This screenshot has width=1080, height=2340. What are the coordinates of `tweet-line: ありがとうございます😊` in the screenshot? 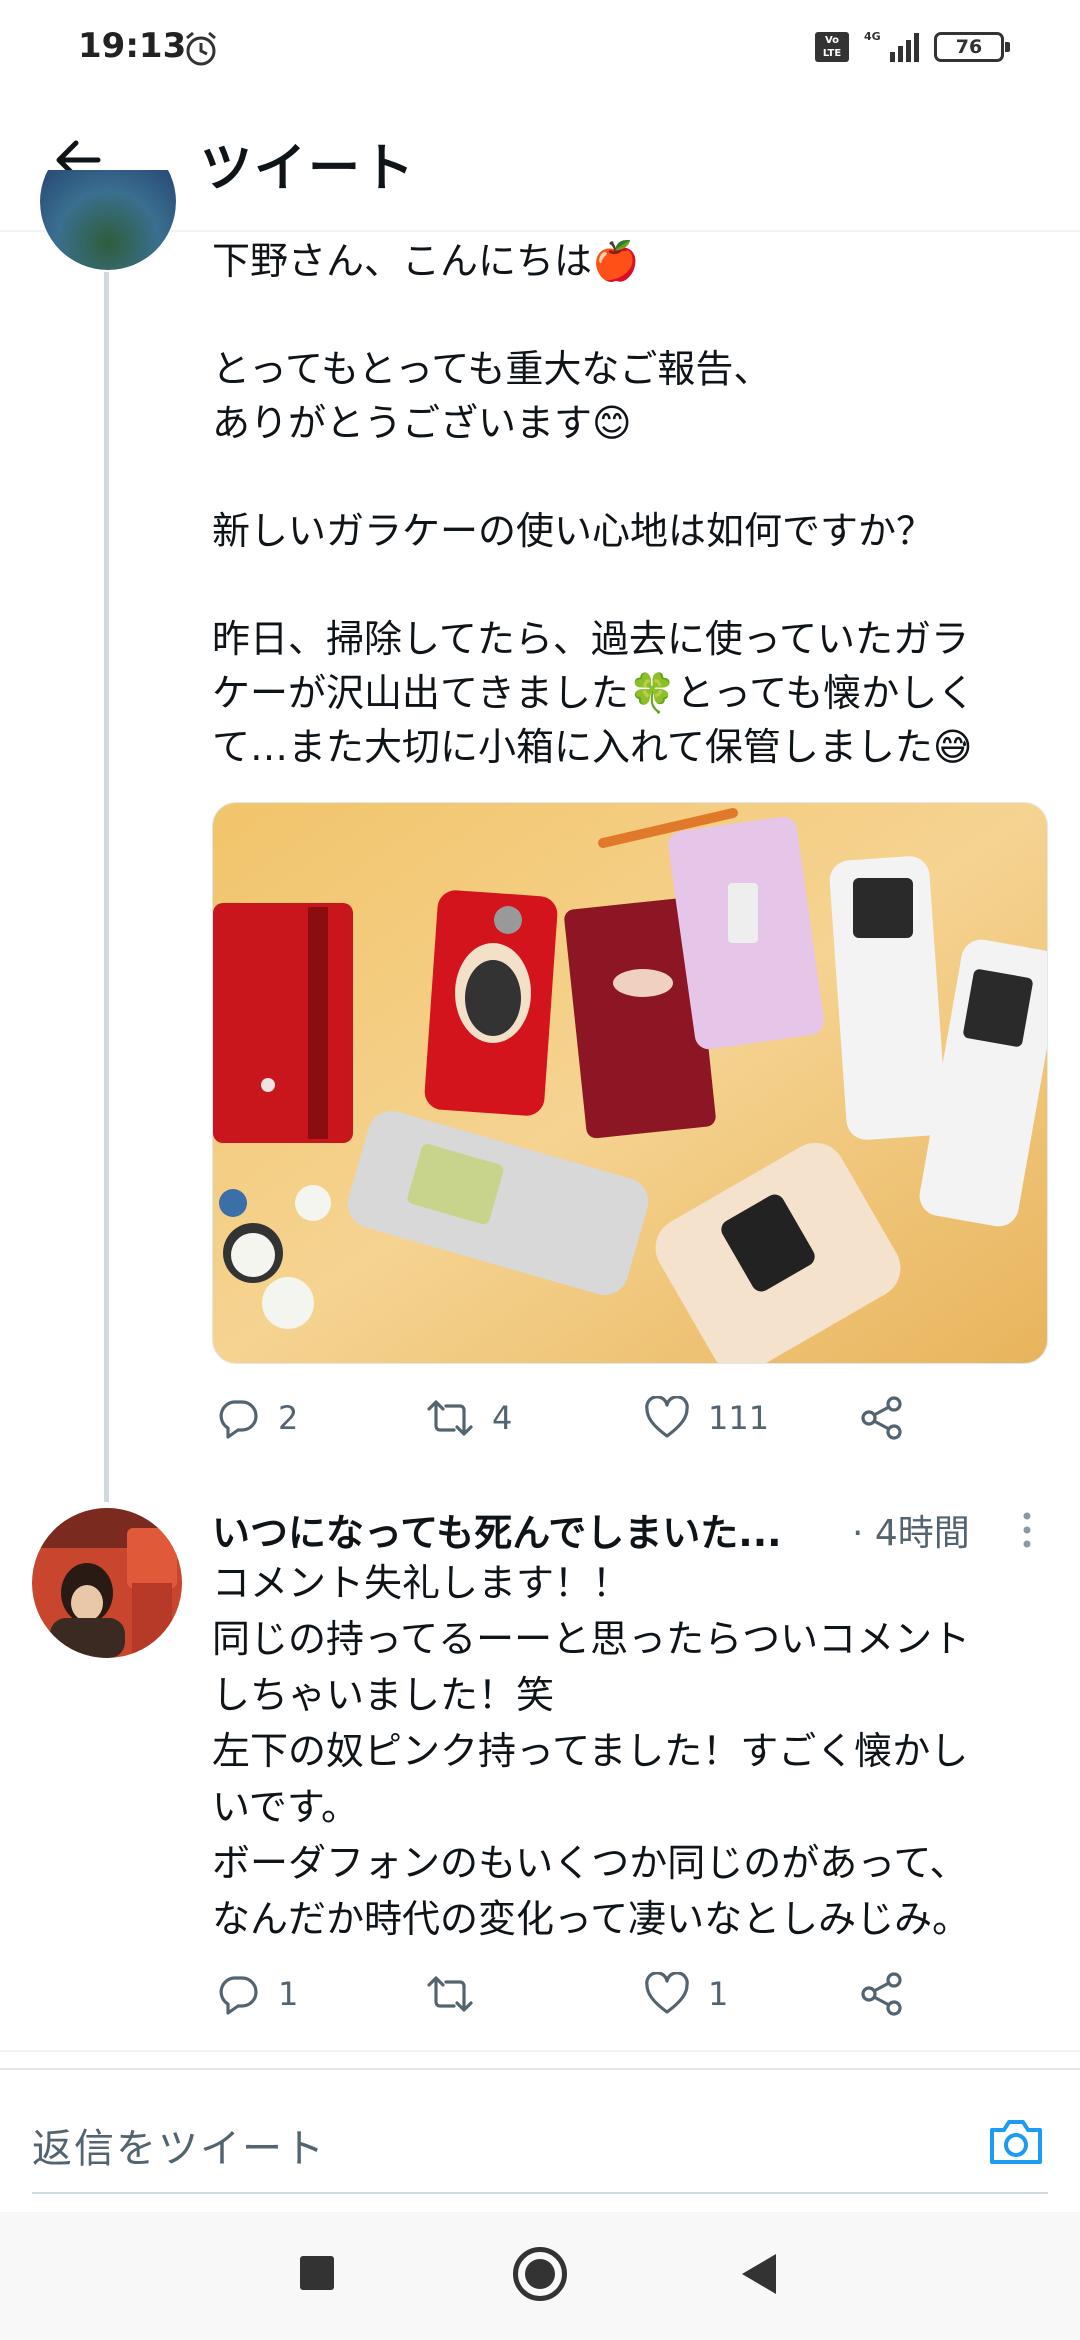 It's located at (422, 423).